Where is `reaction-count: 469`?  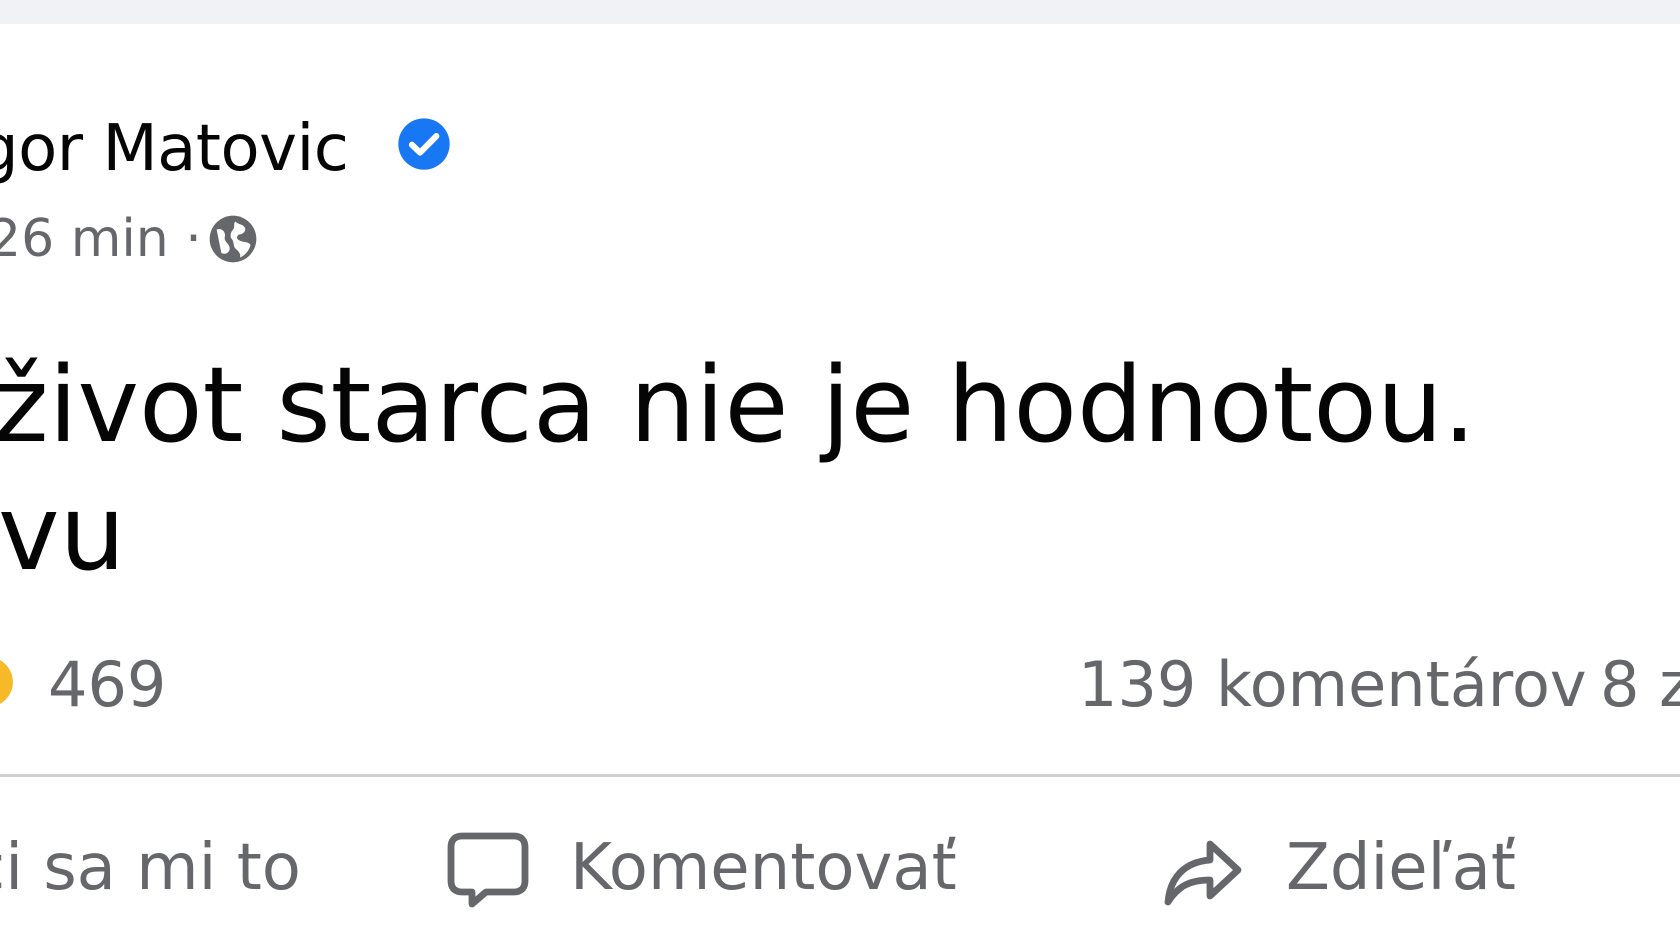 reaction-count: 469 is located at coordinates (107, 684).